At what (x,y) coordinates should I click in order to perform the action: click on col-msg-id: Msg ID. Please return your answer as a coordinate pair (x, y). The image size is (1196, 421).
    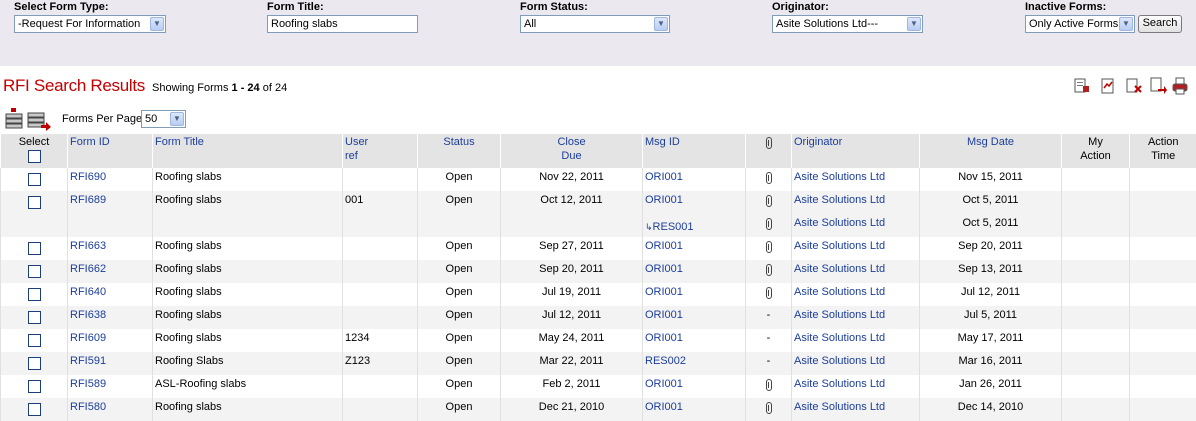
    Looking at the image, I should click on (694, 151).